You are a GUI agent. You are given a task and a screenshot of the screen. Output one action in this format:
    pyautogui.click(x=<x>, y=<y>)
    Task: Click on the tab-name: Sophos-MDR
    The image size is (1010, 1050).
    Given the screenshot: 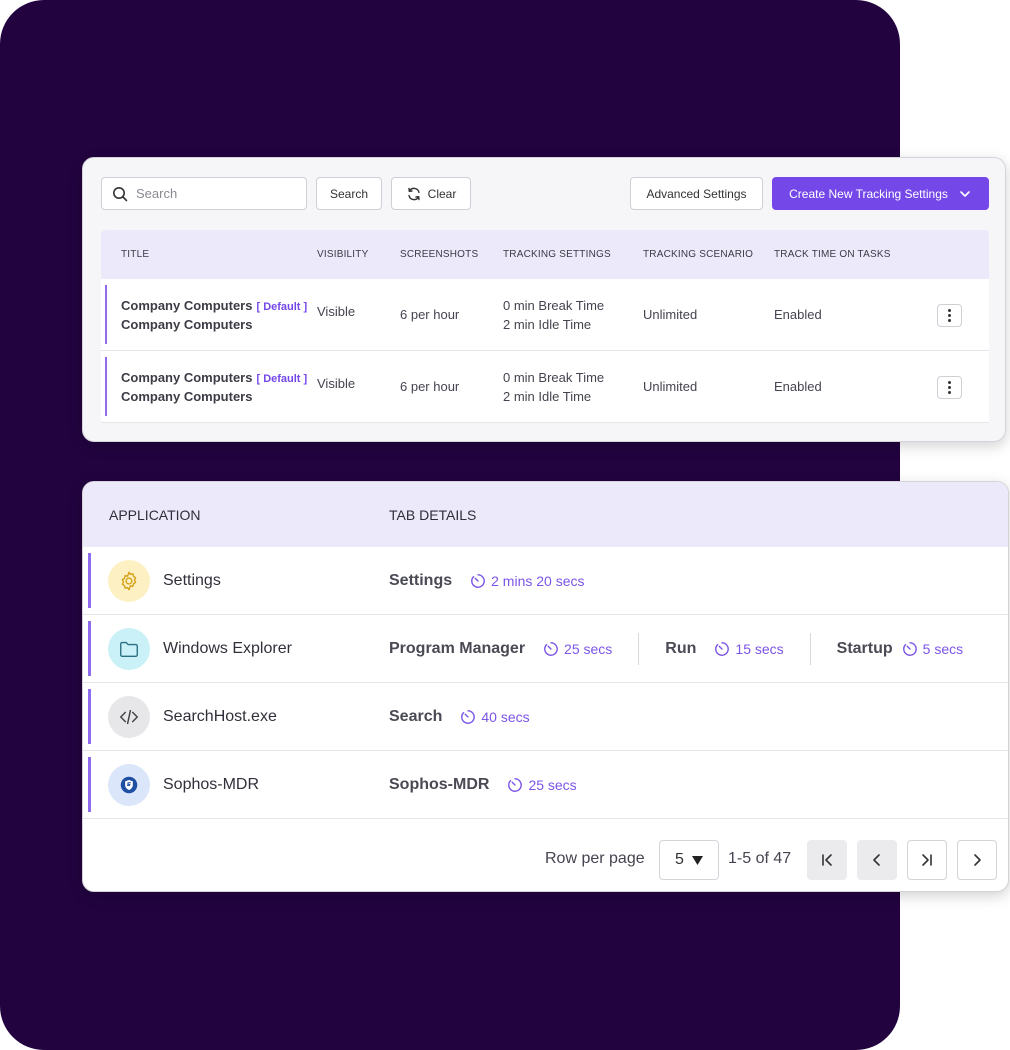 What is the action you would take?
    pyautogui.click(x=439, y=784)
    